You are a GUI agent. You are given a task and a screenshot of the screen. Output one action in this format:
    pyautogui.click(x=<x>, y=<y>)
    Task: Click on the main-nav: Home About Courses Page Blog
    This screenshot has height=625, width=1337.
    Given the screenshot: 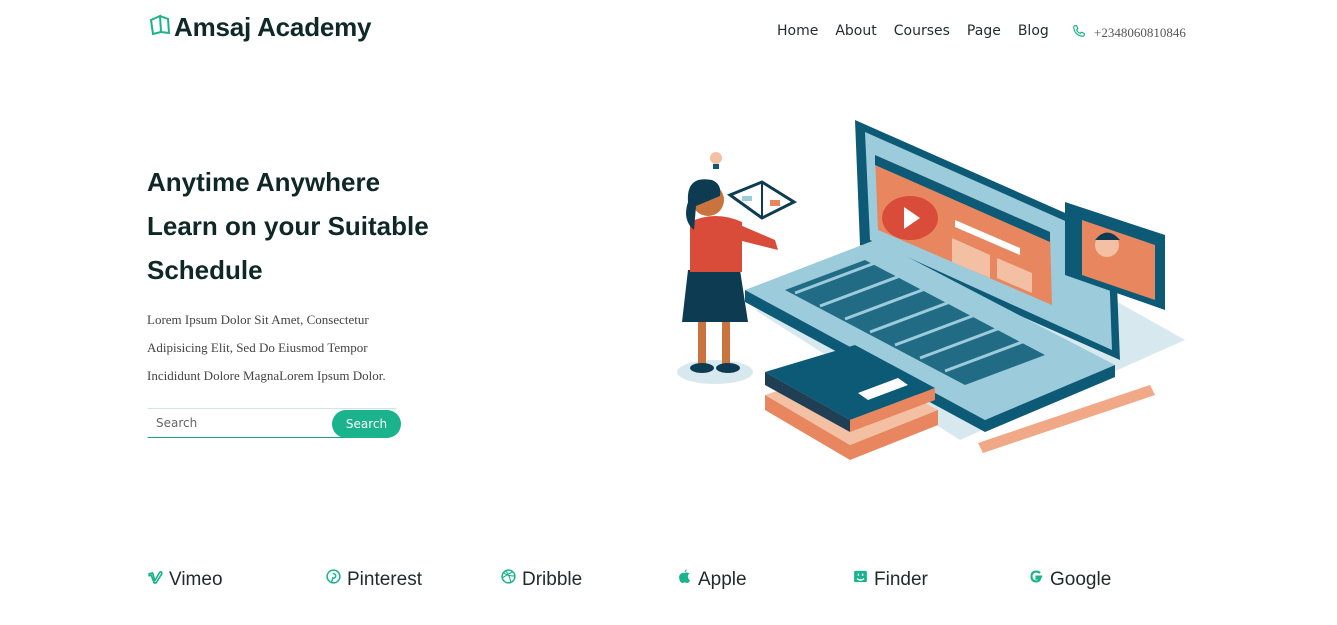 What is the action you would take?
    pyautogui.click(x=921, y=31)
    